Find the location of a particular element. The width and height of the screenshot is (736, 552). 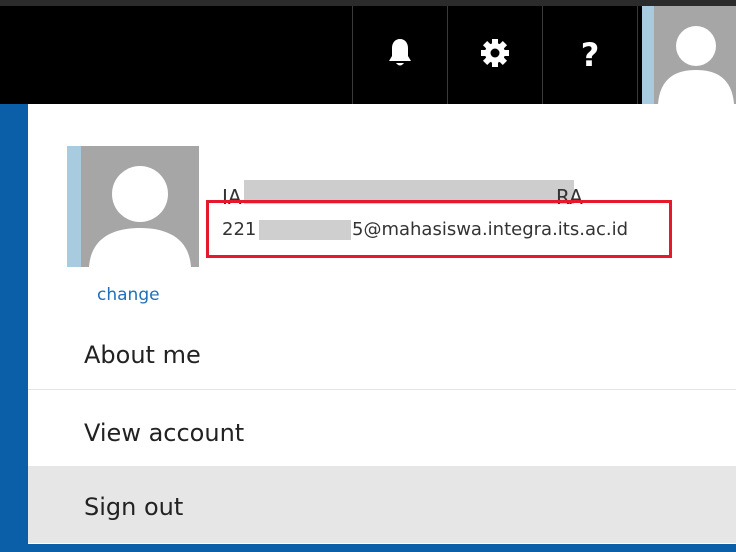

bottom-accent-bar is located at coordinates (382, 547).